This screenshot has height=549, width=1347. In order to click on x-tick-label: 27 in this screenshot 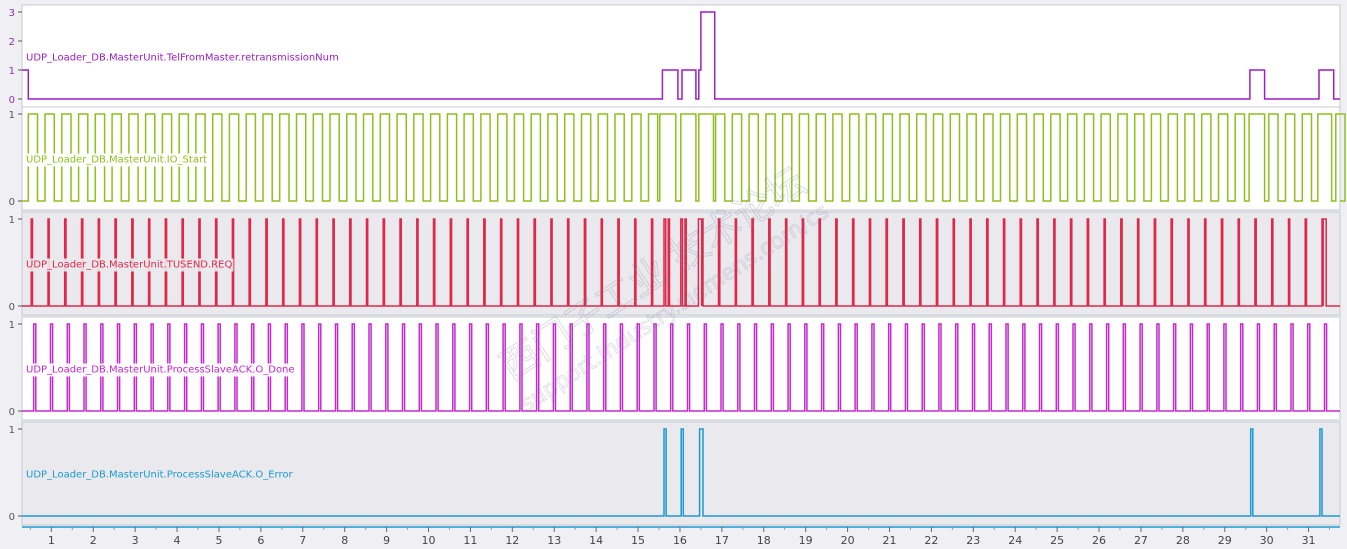, I will do `click(1141, 540)`.